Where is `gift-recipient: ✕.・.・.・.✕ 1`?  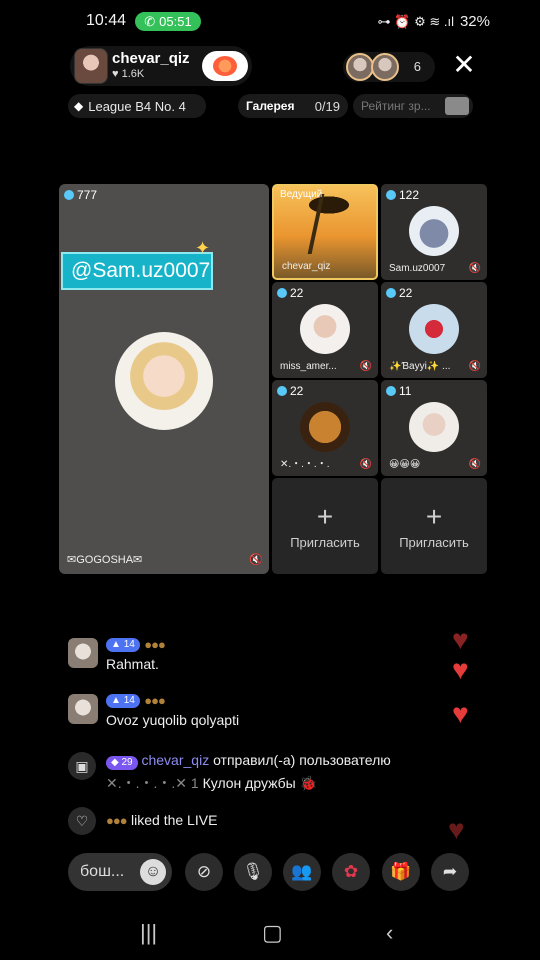
gift-recipient: ✕.・.・.・.✕ 1 is located at coordinates (152, 783).